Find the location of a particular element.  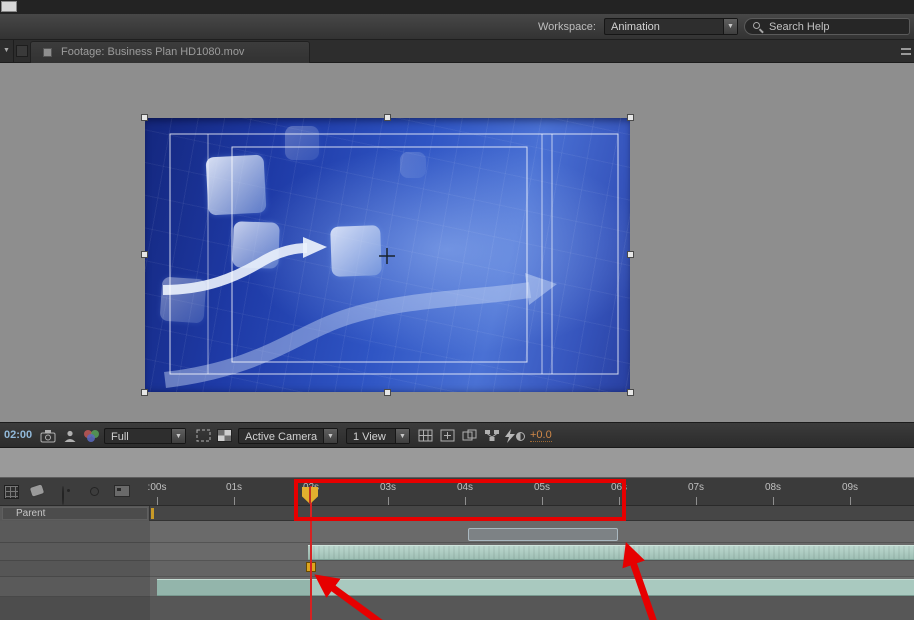

exposure-icon is located at coordinates (520, 436).